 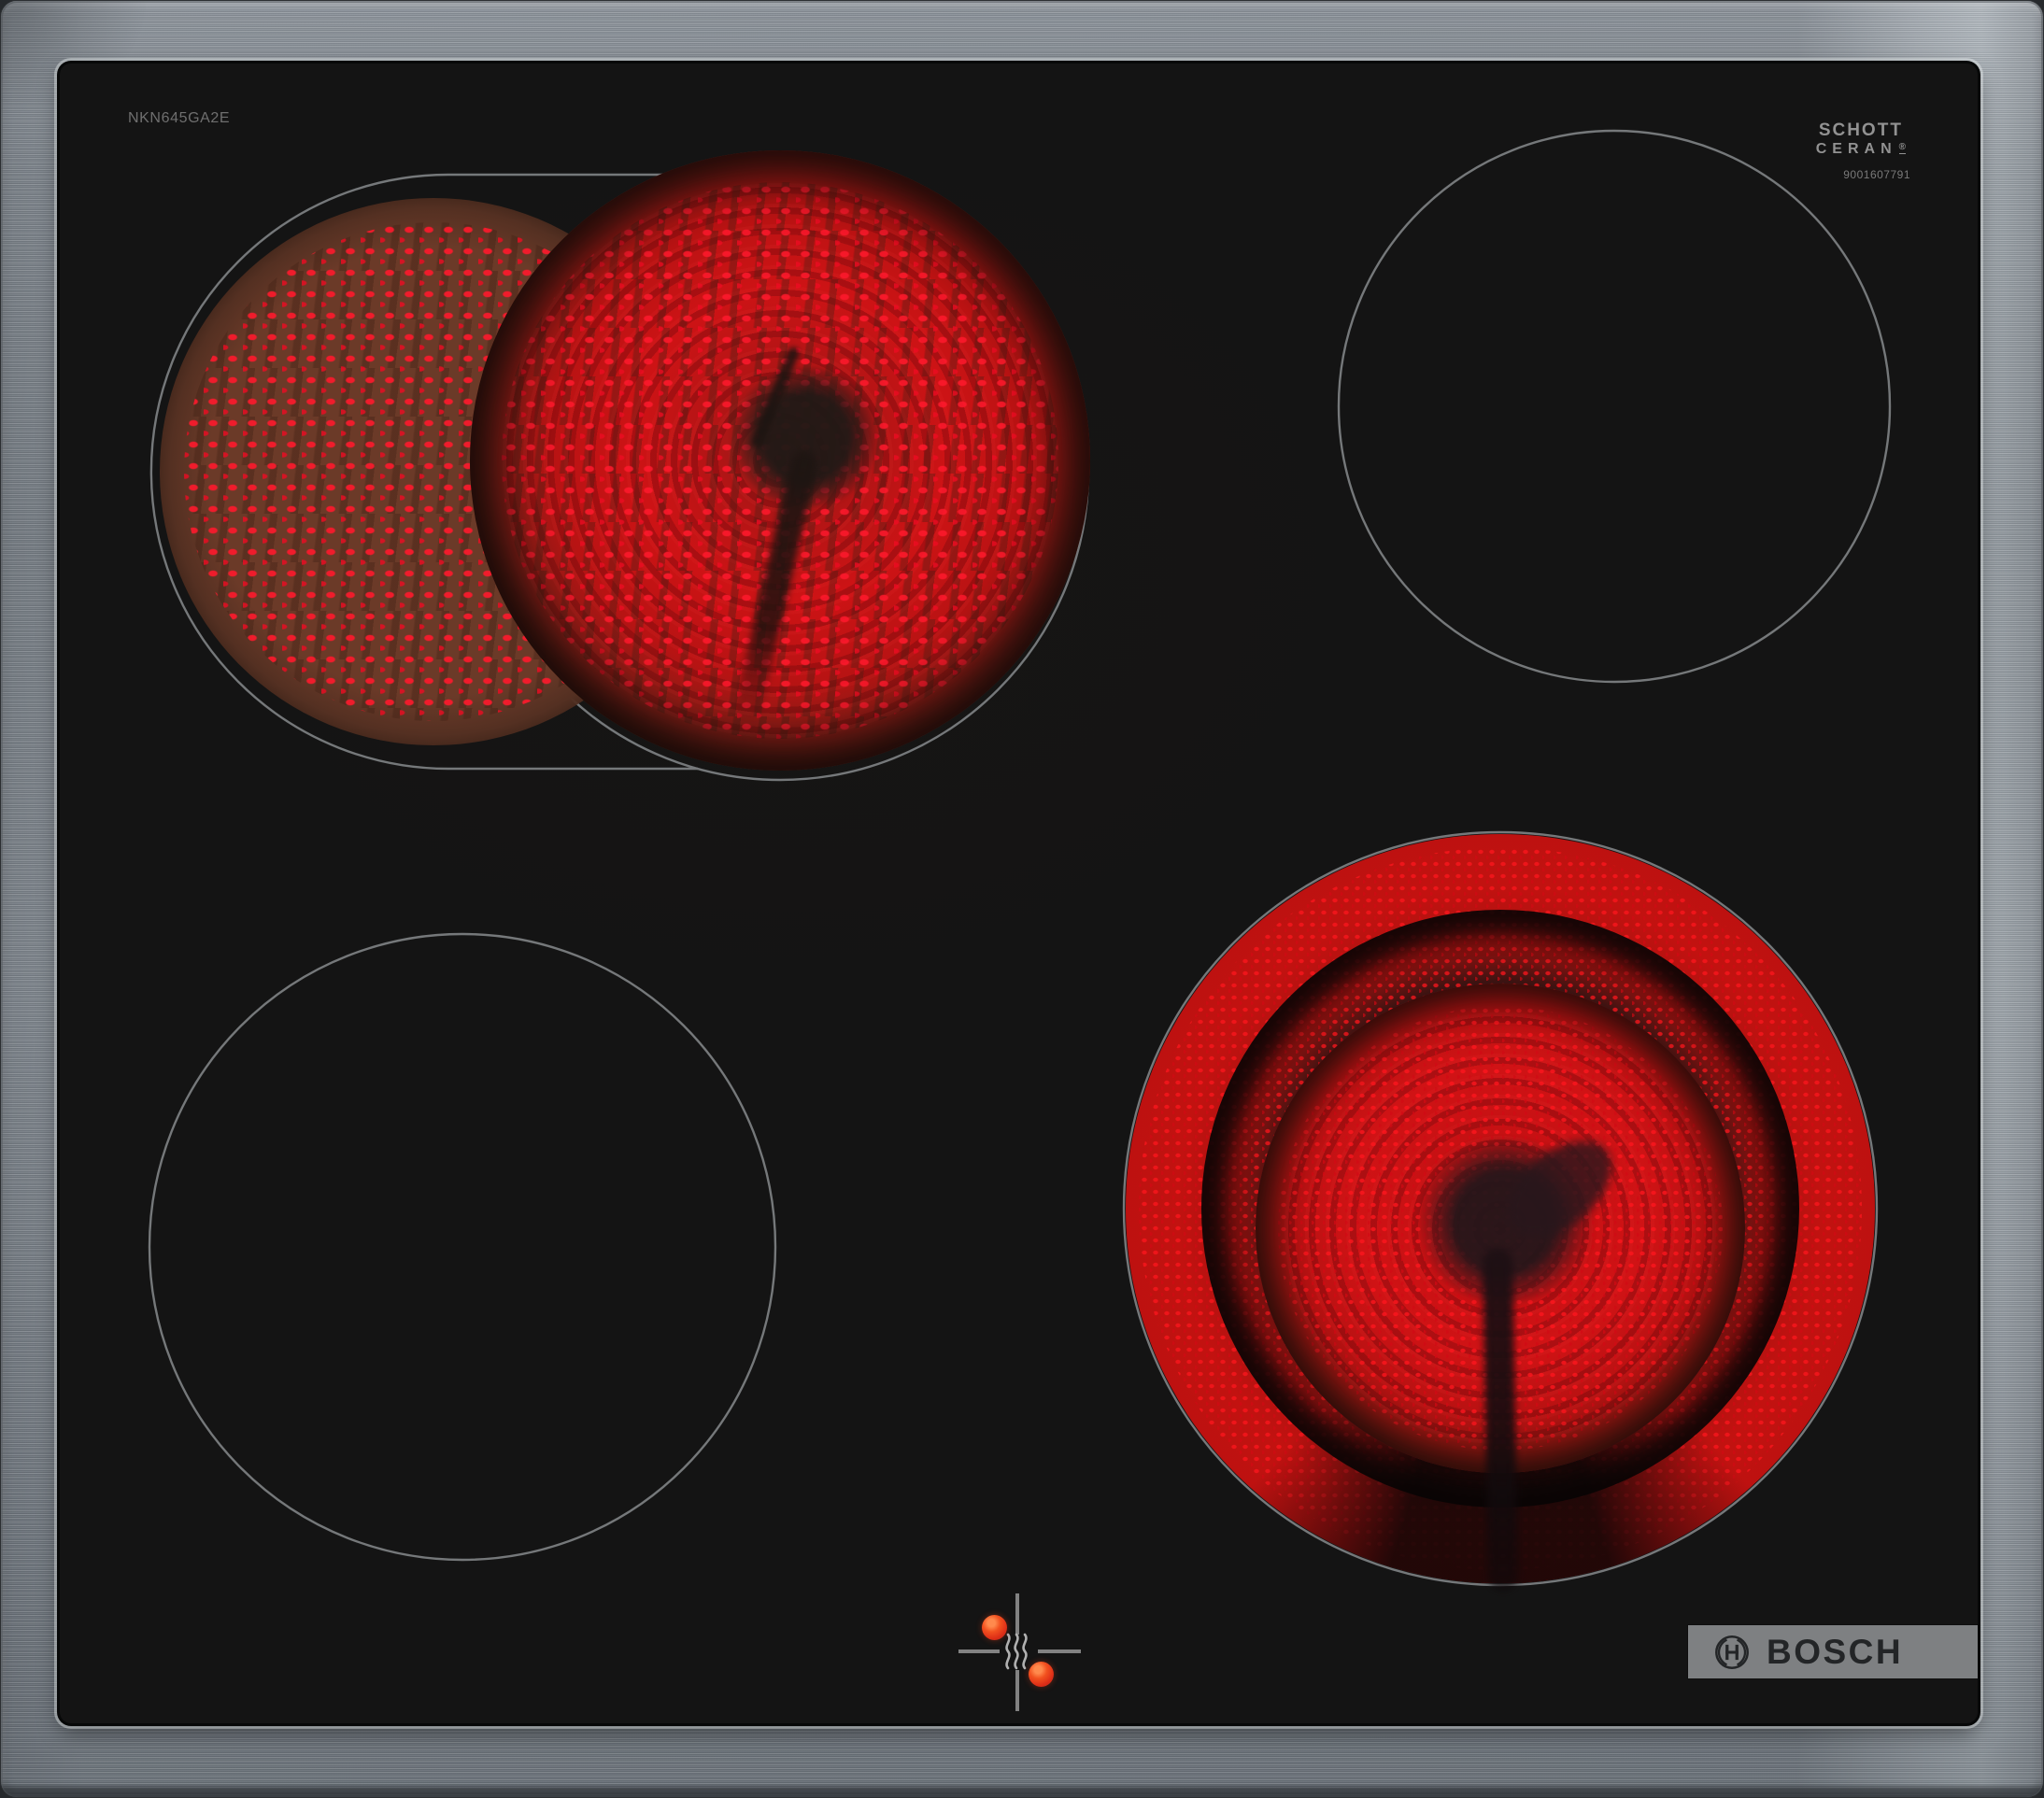 I want to click on schott-wordmark: SCHOTT, so click(x=1861, y=130).